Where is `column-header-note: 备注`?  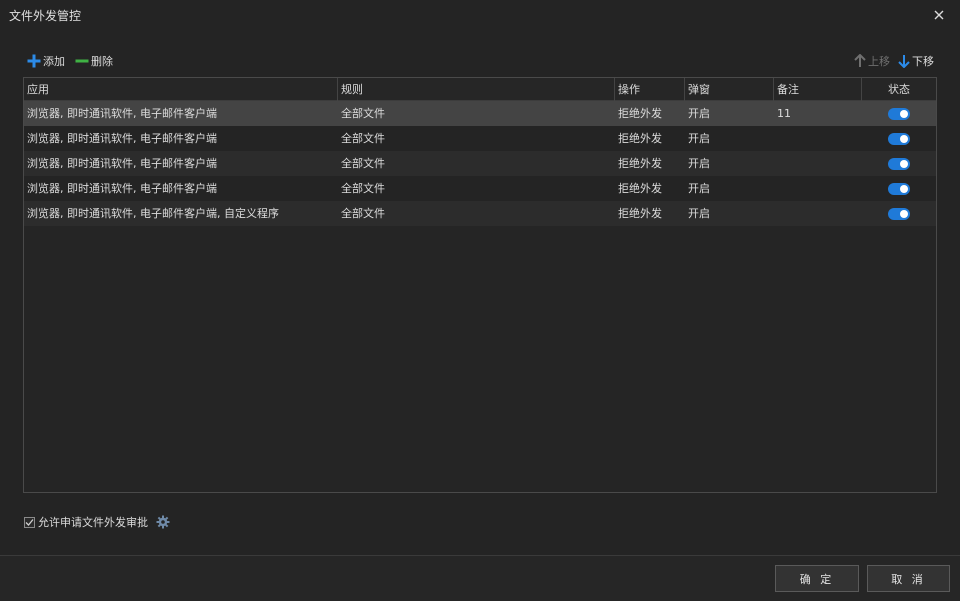 column-header-note: 备注 is located at coordinates (818, 89).